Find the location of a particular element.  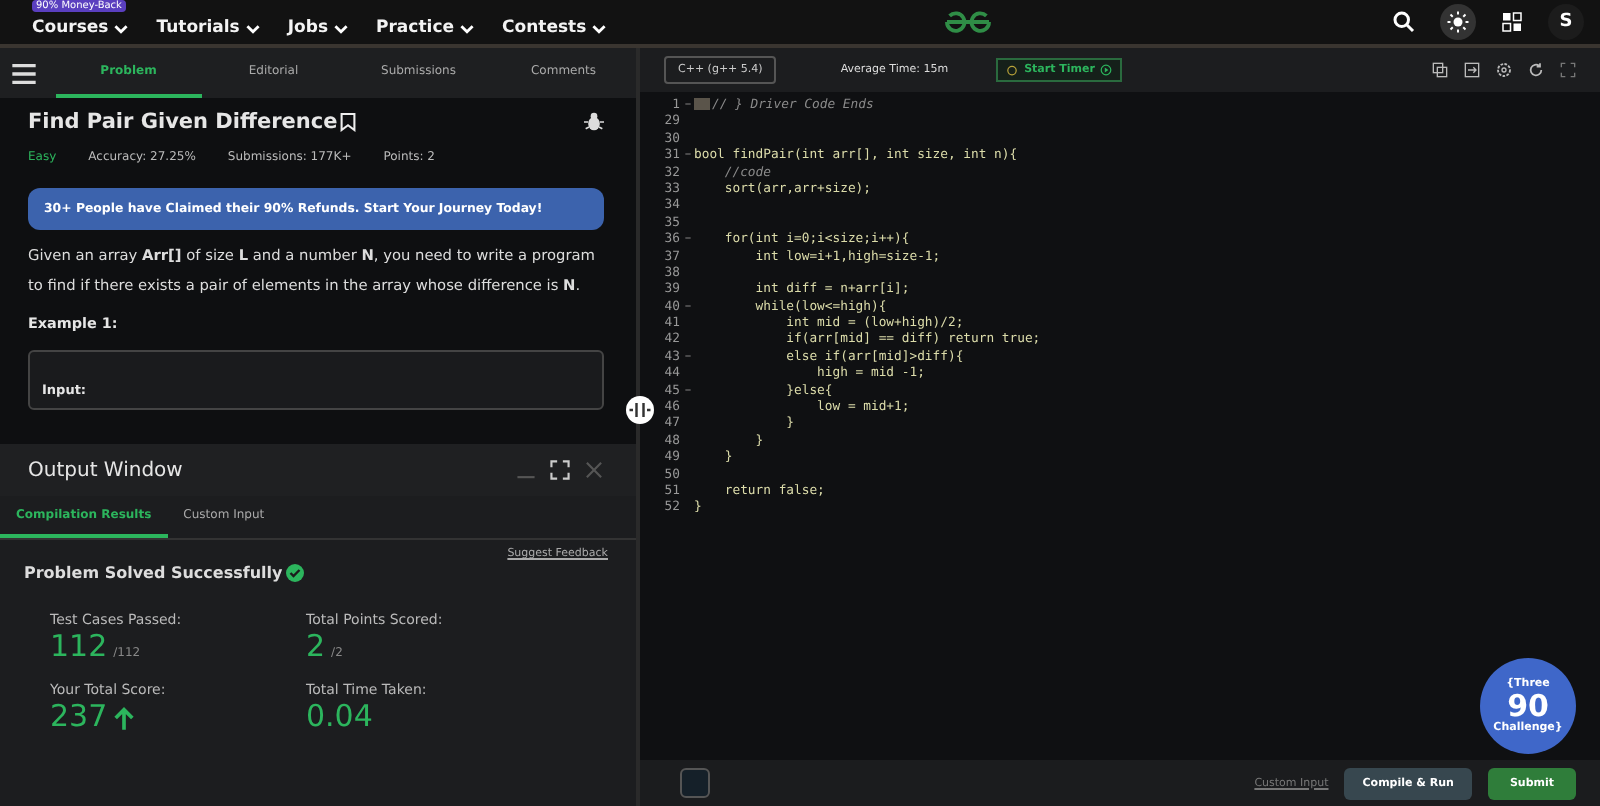

collapsed-code-marker is located at coordinates (702, 104).